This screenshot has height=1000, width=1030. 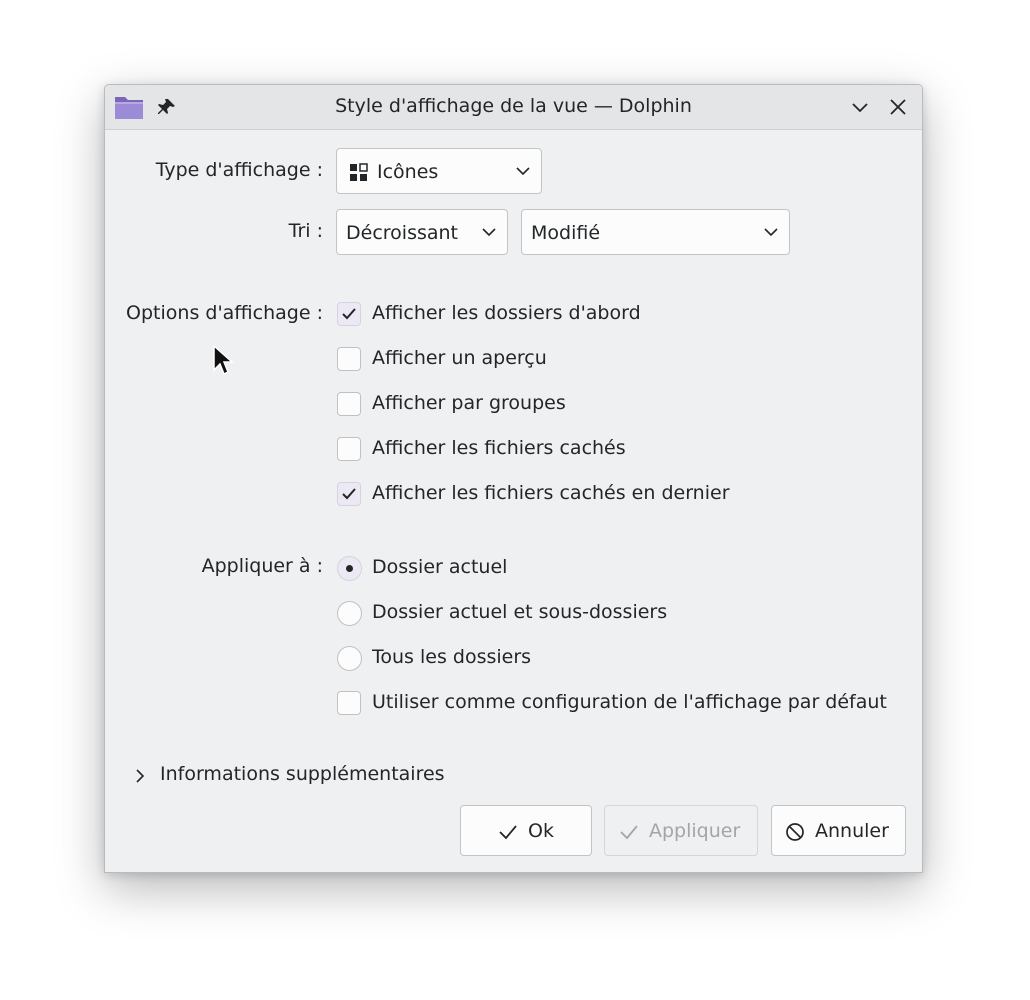 What do you see at coordinates (566, 233) in the screenshot?
I see `sort-field-value: Modifié` at bounding box center [566, 233].